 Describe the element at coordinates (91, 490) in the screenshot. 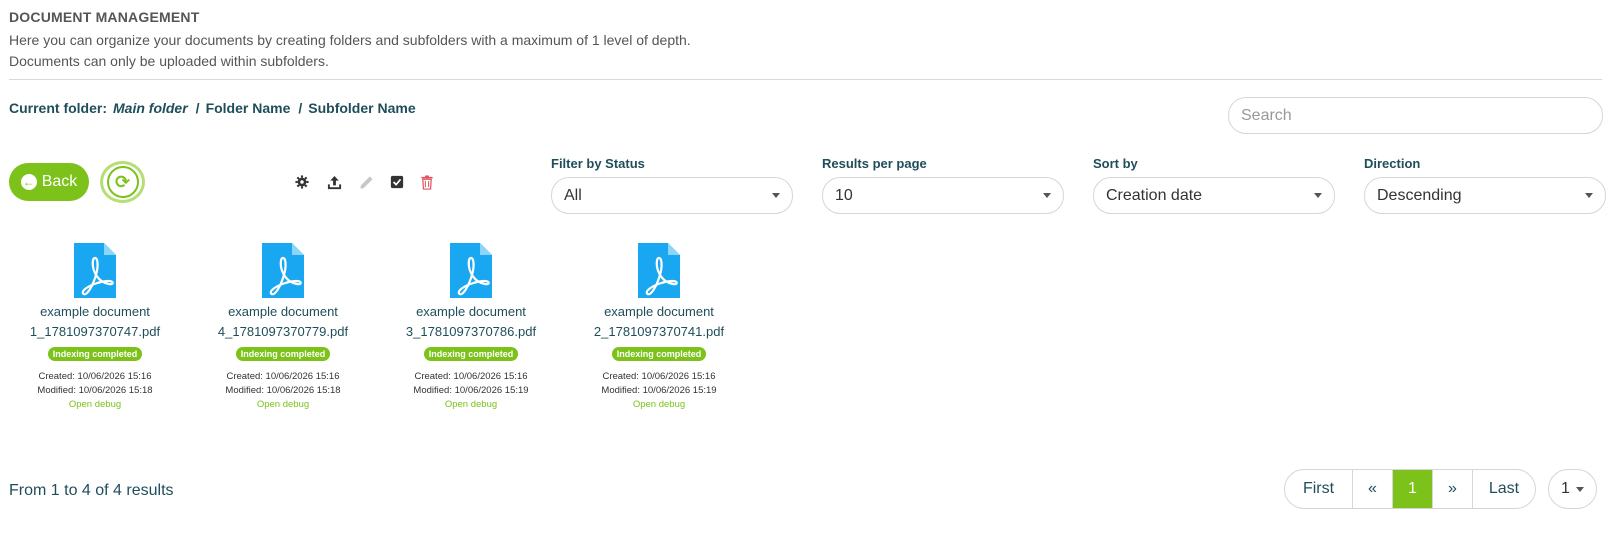

I see `results-summary: From 1 to 4 of 4 results` at that location.